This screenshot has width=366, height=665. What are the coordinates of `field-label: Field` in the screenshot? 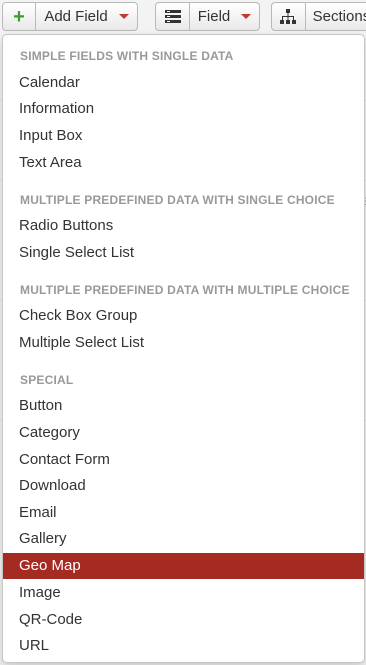 It's located at (214, 16).